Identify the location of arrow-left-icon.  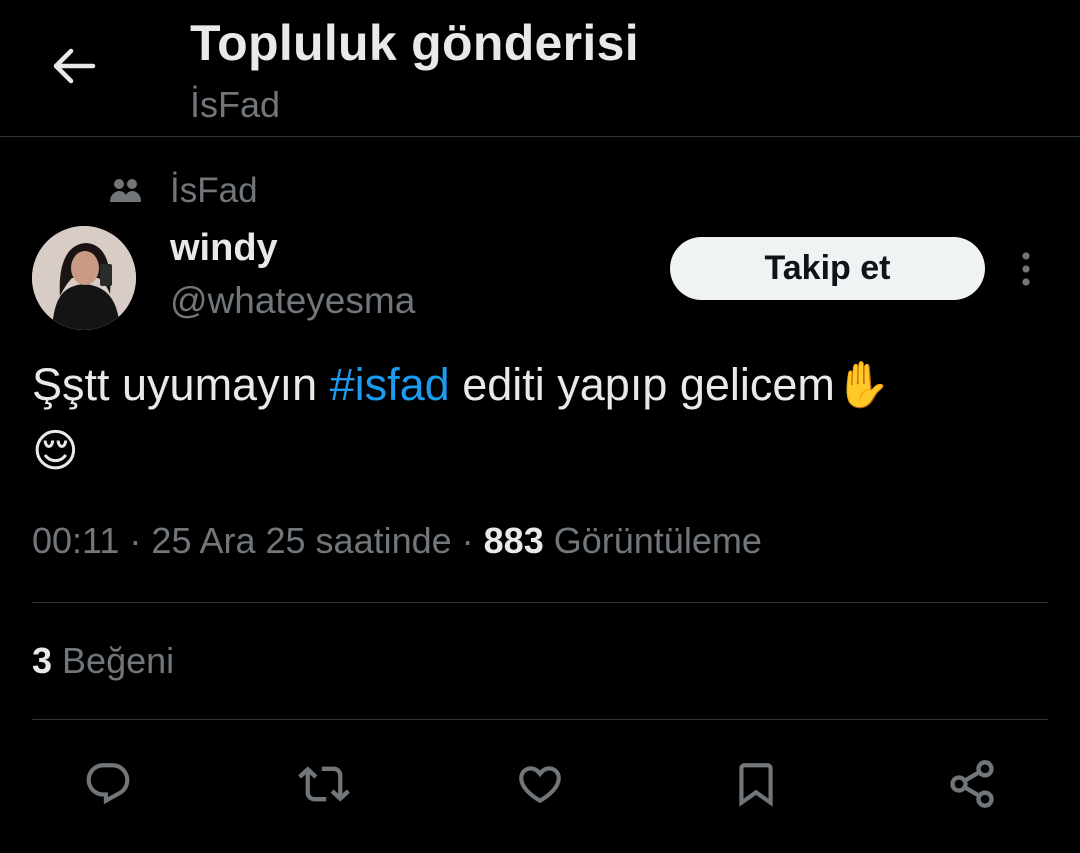
(74, 66).